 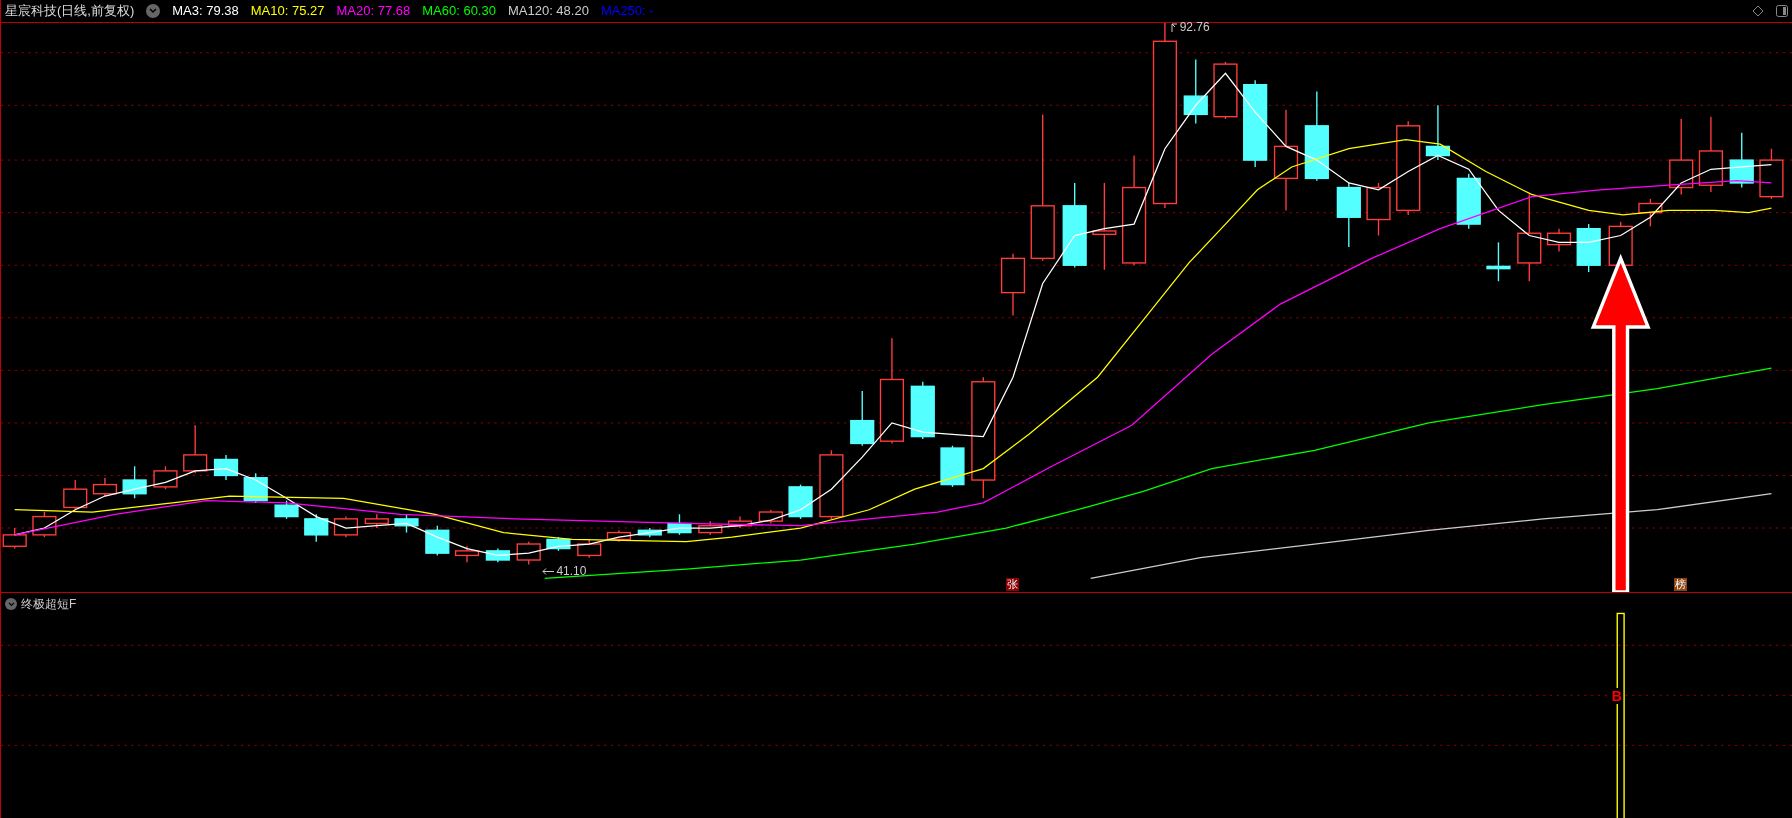 I want to click on diamond-icon, so click(x=1758, y=11).